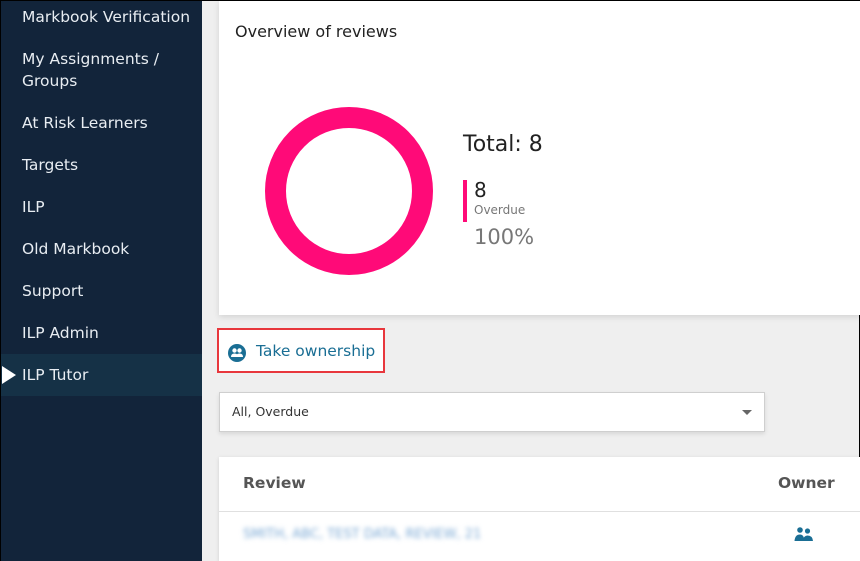  Describe the element at coordinates (503, 144) in the screenshot. I see `total-label: Total: 8` at that location.